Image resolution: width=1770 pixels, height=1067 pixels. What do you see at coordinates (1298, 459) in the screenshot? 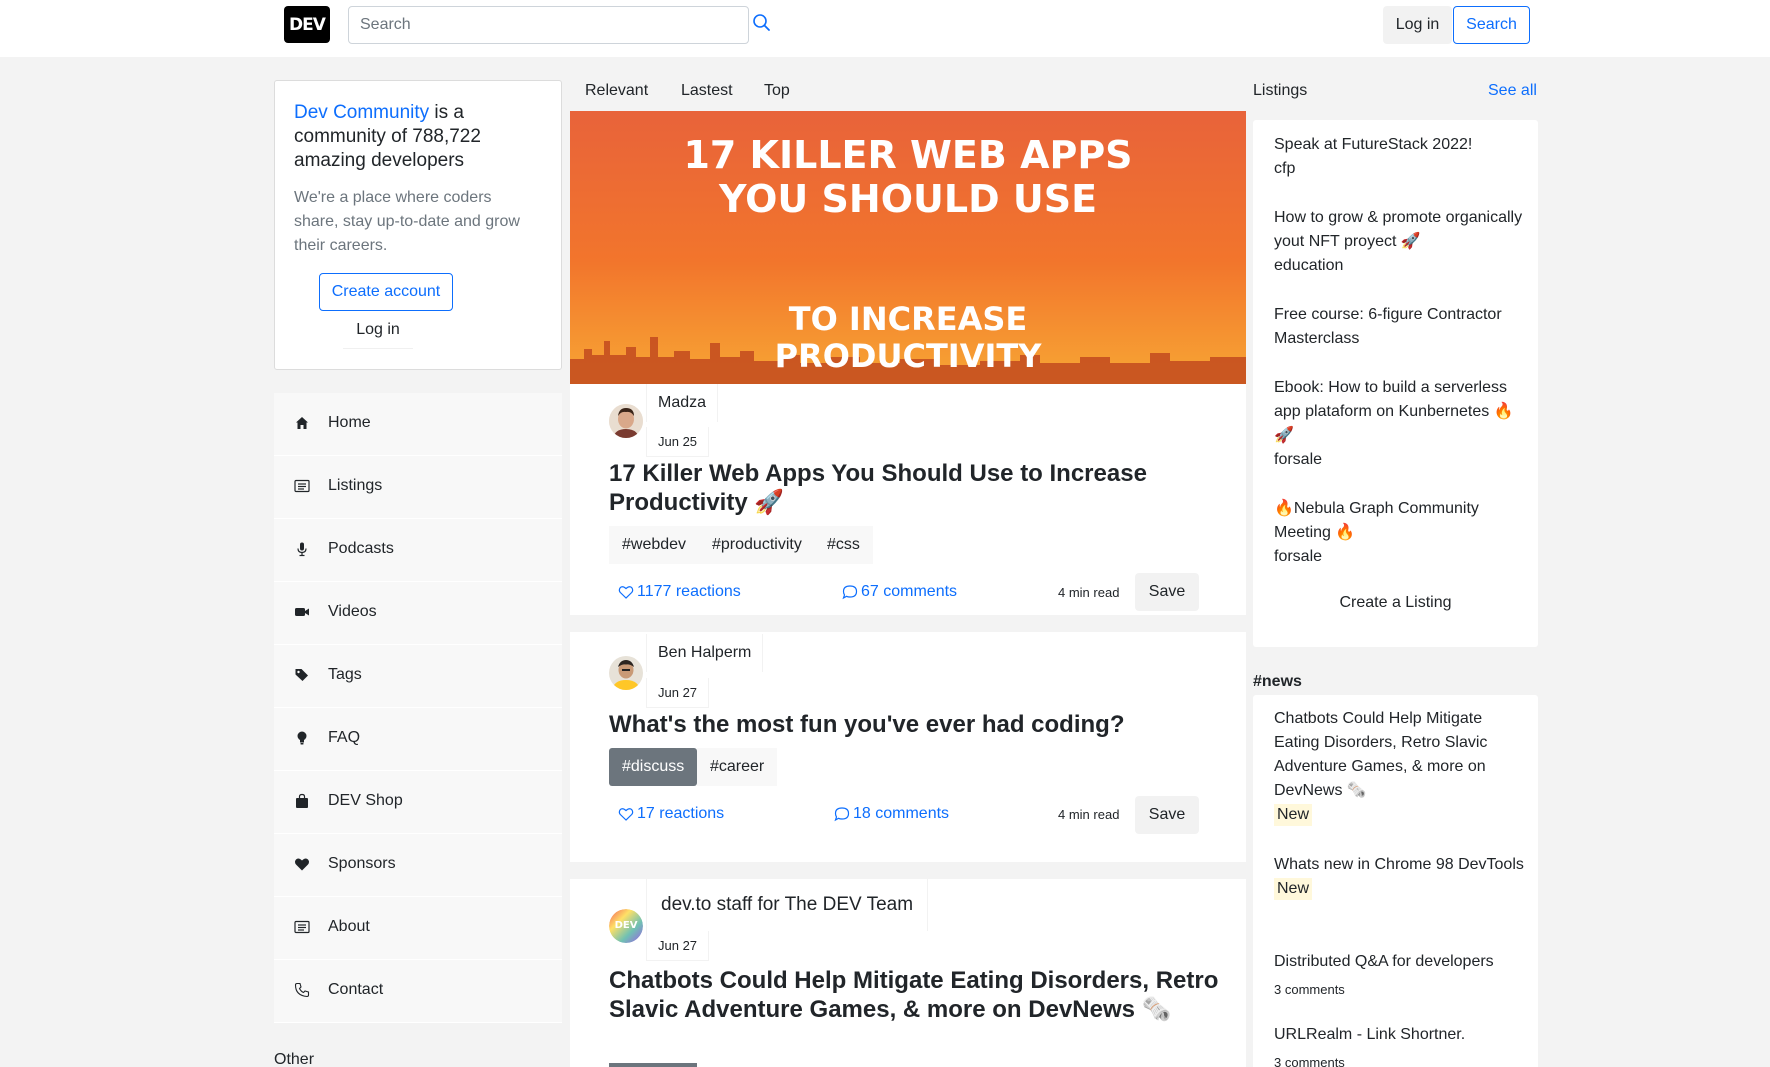
I see `listing-category: forsale` at bounding box center [1298, 459].